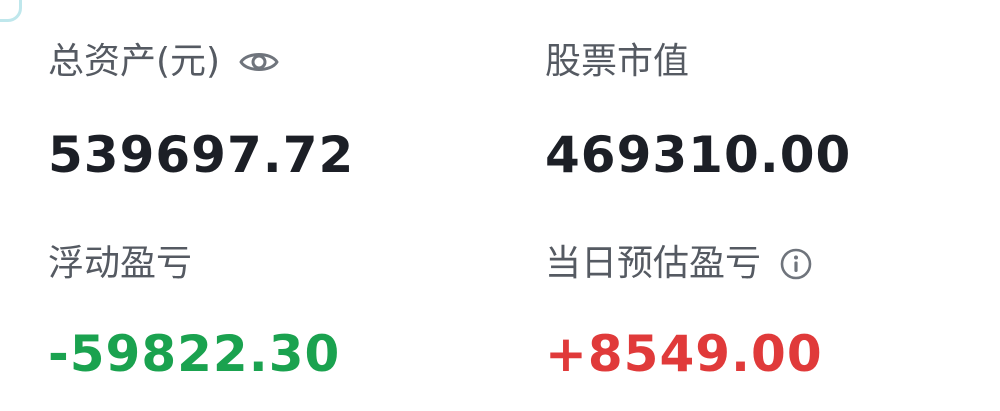 This screenshot has height=411, width=1000. What do you see at coordinates (698, 155) in the screenshot?
I see `stock-market-value-value: 469310.00` at bounding box center [698, 155].